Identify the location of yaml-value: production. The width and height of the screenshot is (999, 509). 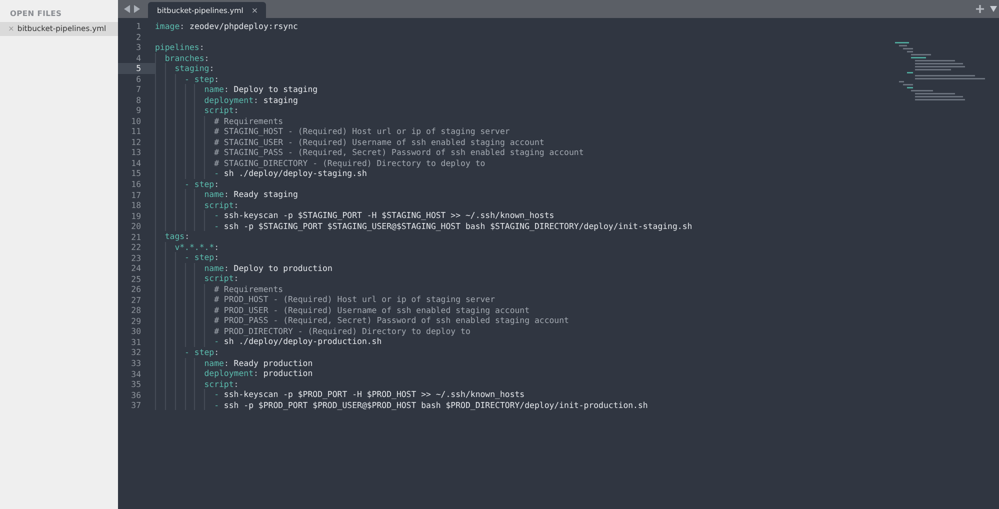
(288, 373).